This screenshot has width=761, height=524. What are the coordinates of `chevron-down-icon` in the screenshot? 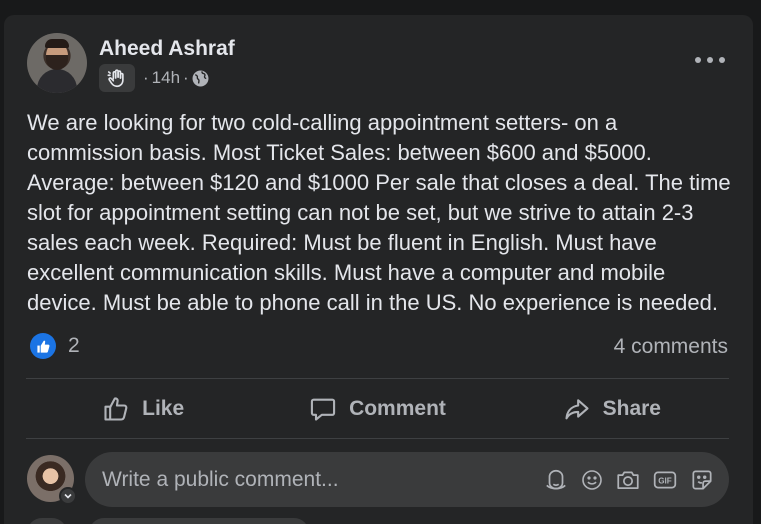 It's located at (68, 496).